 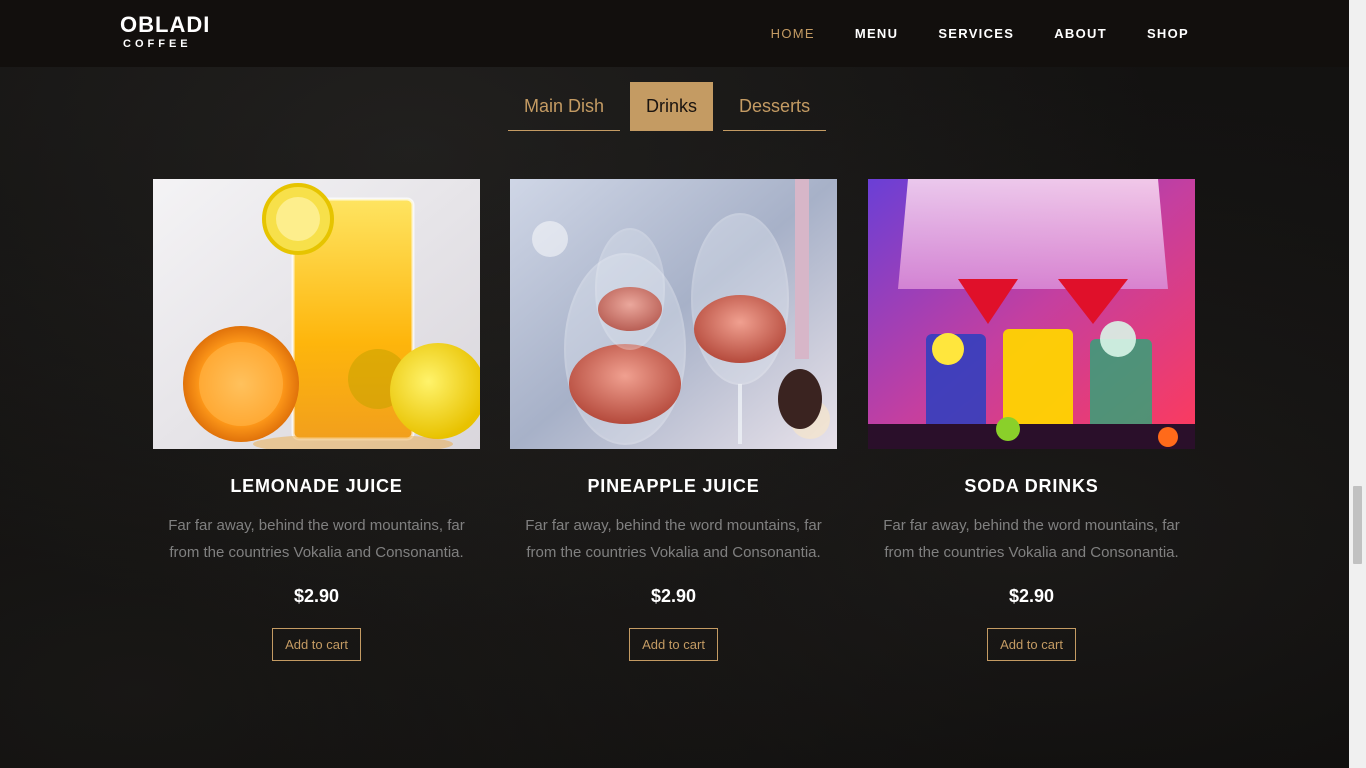 I want to click on main-nav: HOME MENU SERVICES ABOUT SHOP, so click(x=980, y=33).